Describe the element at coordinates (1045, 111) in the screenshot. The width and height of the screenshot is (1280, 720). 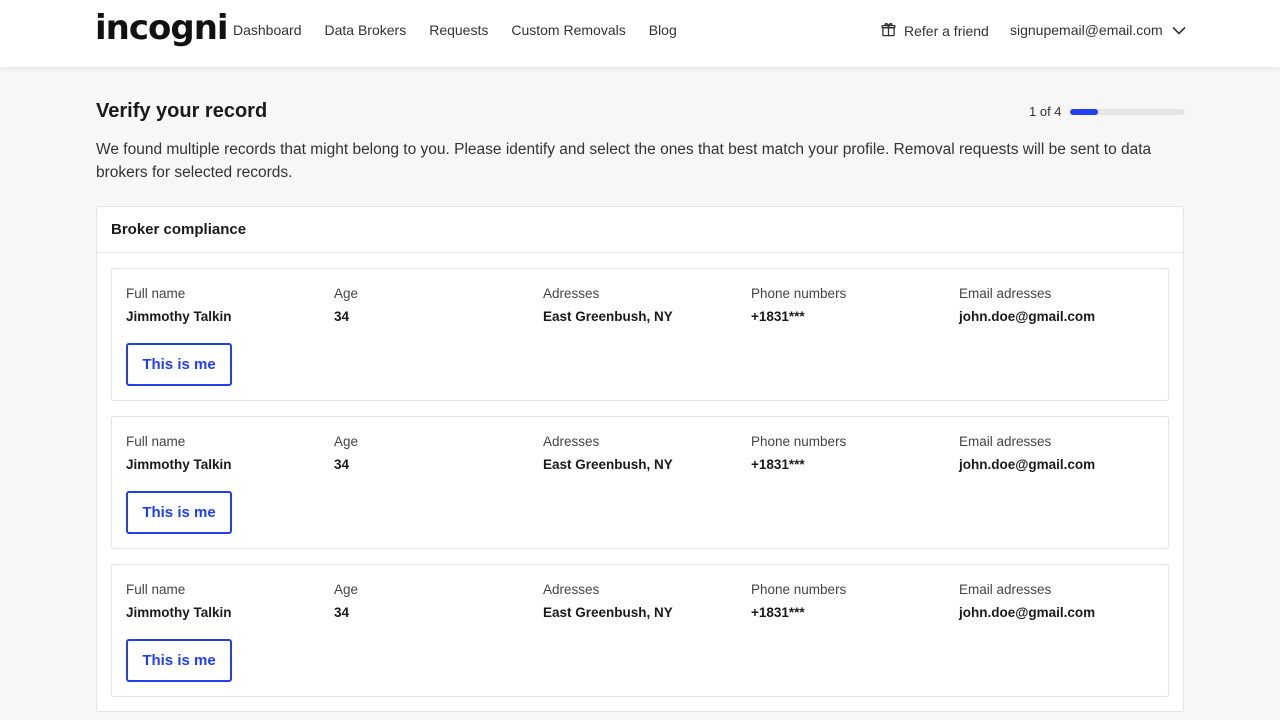
I see `progress-label: 1 of 4` at that location.